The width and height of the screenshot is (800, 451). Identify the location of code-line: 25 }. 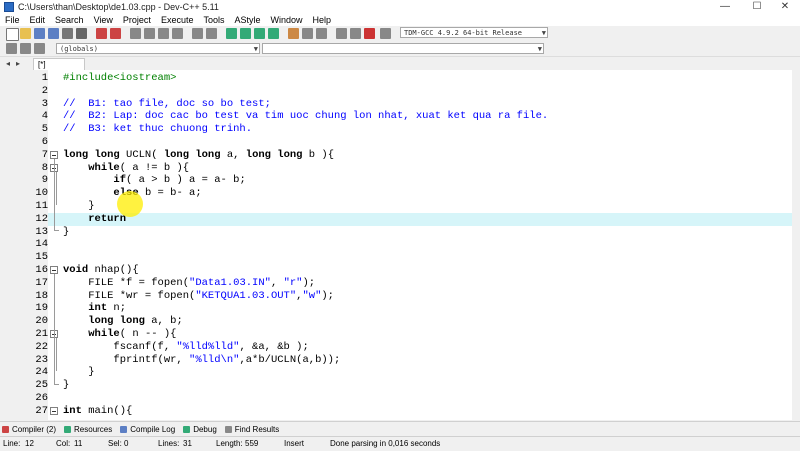
(396, 385).